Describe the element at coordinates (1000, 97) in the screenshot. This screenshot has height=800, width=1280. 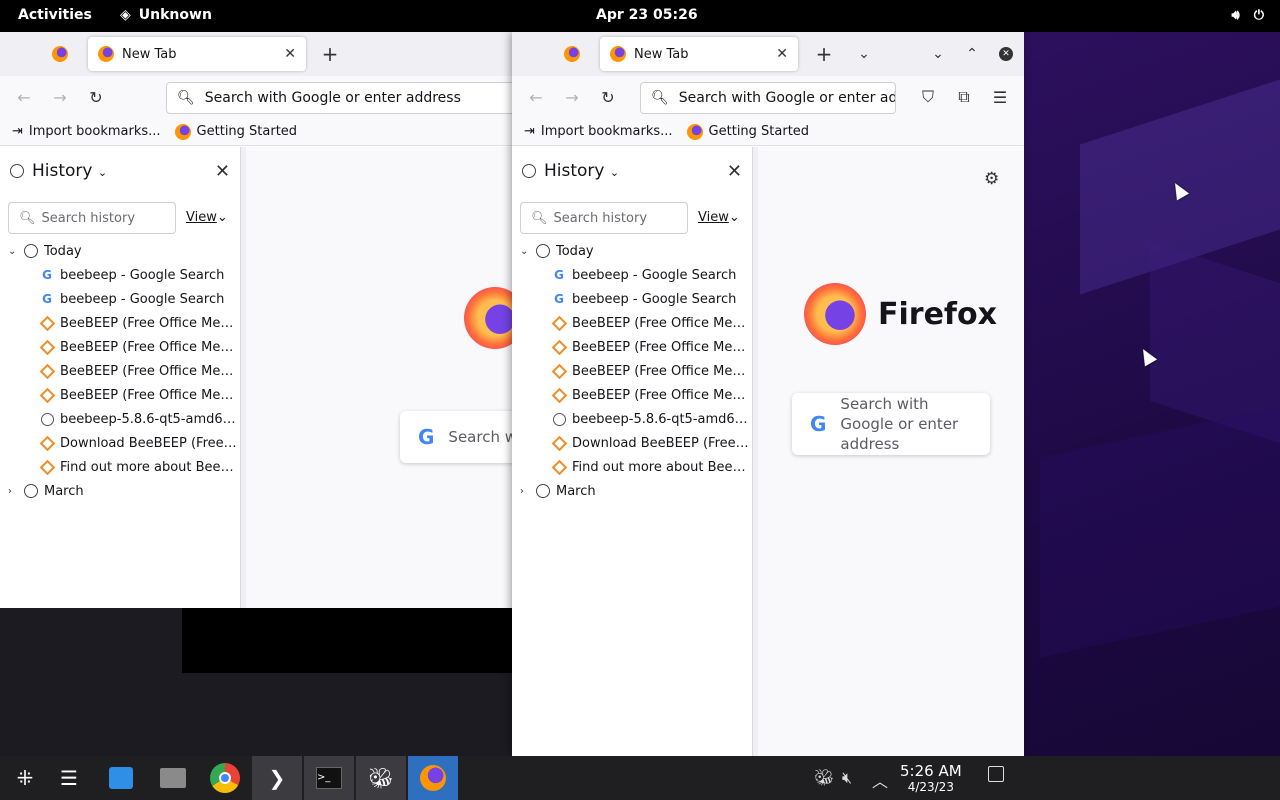
I see `hamburger-menu-icon: ☰` at that location.